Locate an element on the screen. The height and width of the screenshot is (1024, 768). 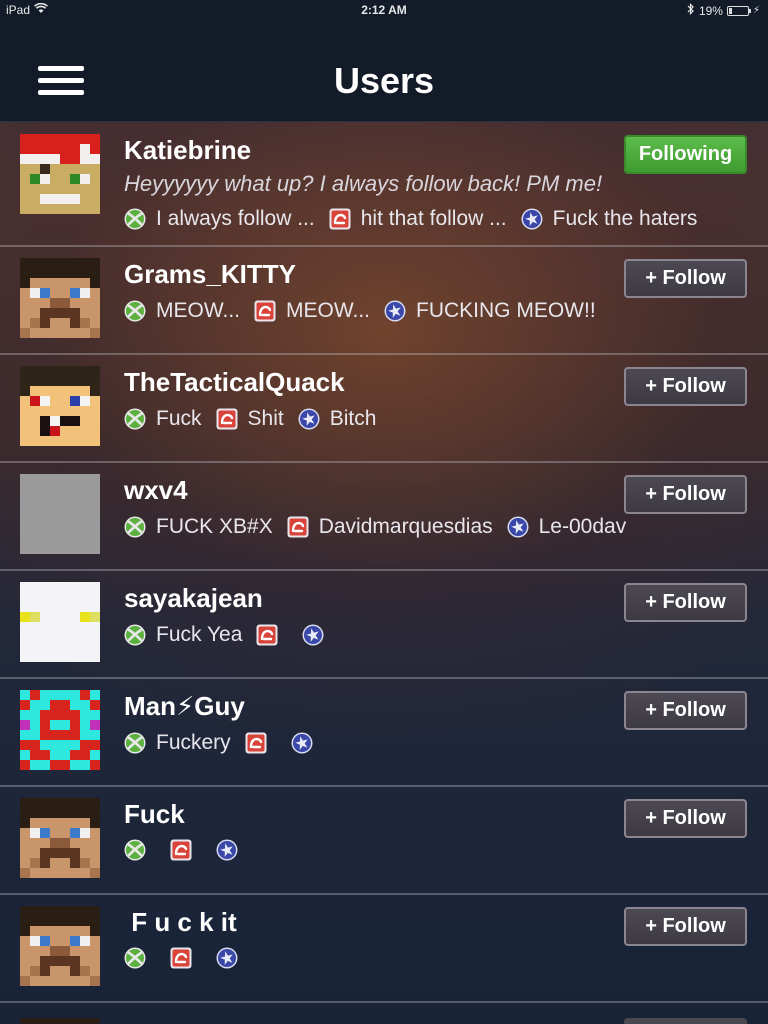
user-row: TheTacticalQuack Fuck Shit Bitch + Follow is located at coordinates (384, 409).